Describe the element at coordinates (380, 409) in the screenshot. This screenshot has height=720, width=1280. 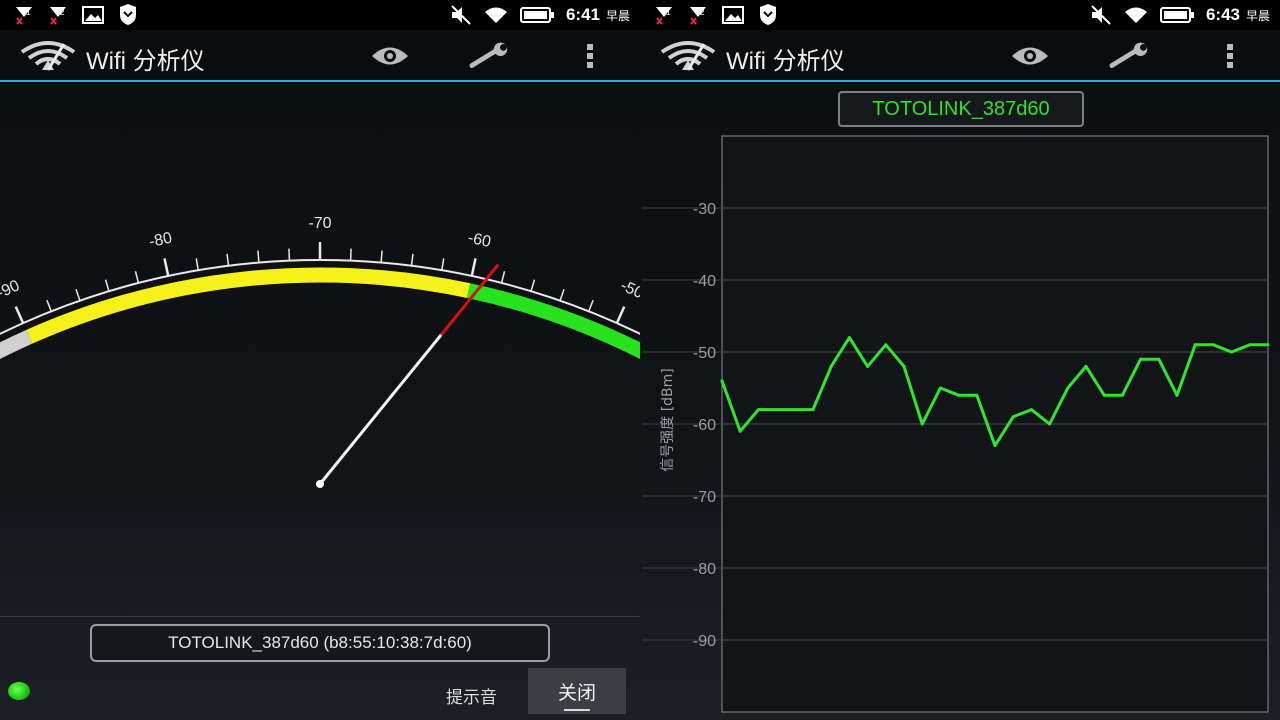
I see `gauge-needle` at that location.